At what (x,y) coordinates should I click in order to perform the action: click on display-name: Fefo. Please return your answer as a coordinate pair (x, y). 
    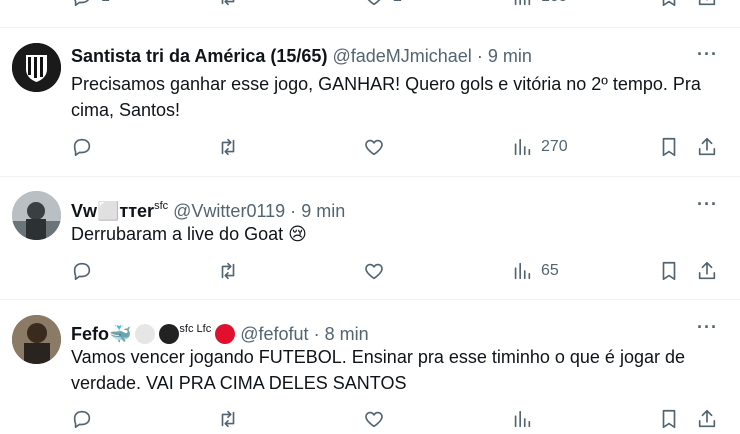
    Looking at the image, I should click on (90, 334).